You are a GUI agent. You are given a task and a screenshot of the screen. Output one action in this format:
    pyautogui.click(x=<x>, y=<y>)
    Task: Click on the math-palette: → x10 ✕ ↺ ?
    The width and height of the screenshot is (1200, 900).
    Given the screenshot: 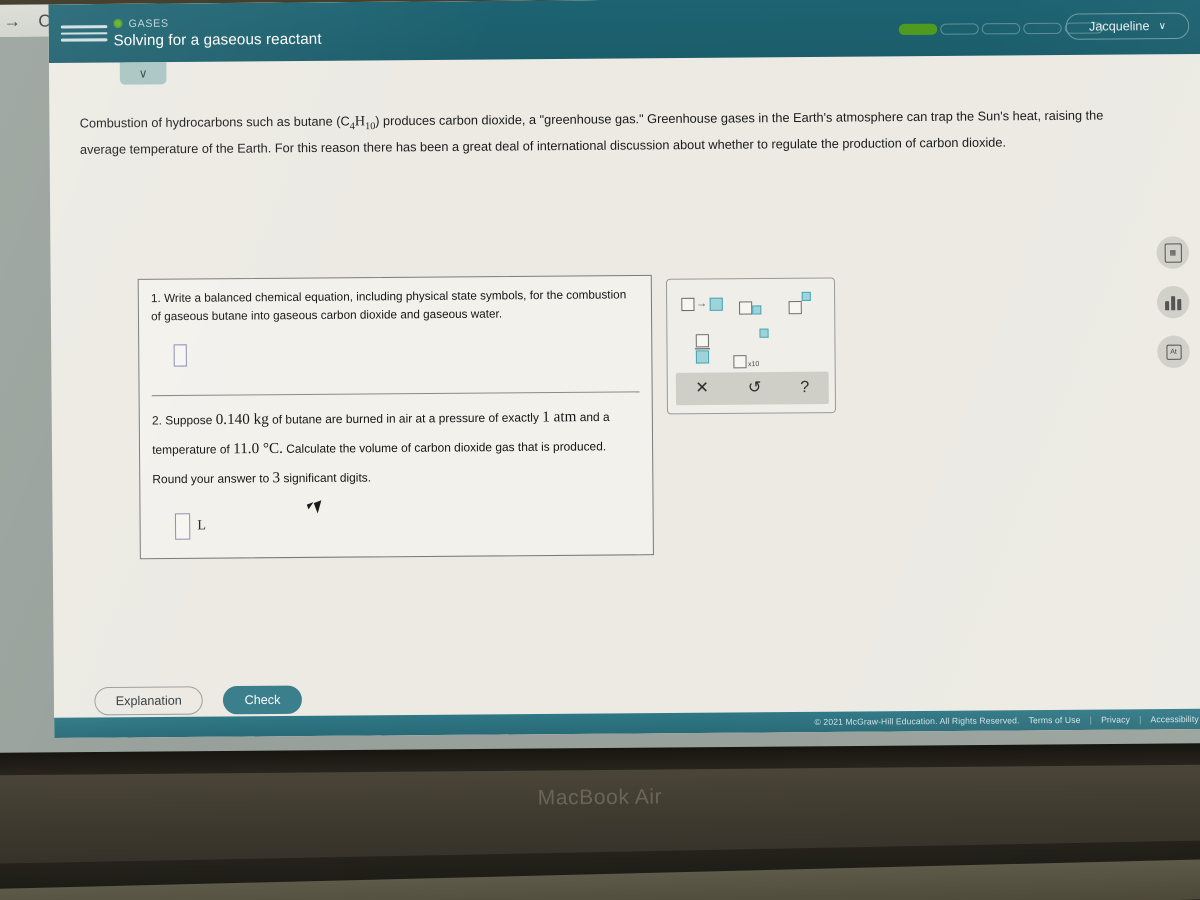 What is the action you would take?
    pyautogui.click(x=751, y=346)
    